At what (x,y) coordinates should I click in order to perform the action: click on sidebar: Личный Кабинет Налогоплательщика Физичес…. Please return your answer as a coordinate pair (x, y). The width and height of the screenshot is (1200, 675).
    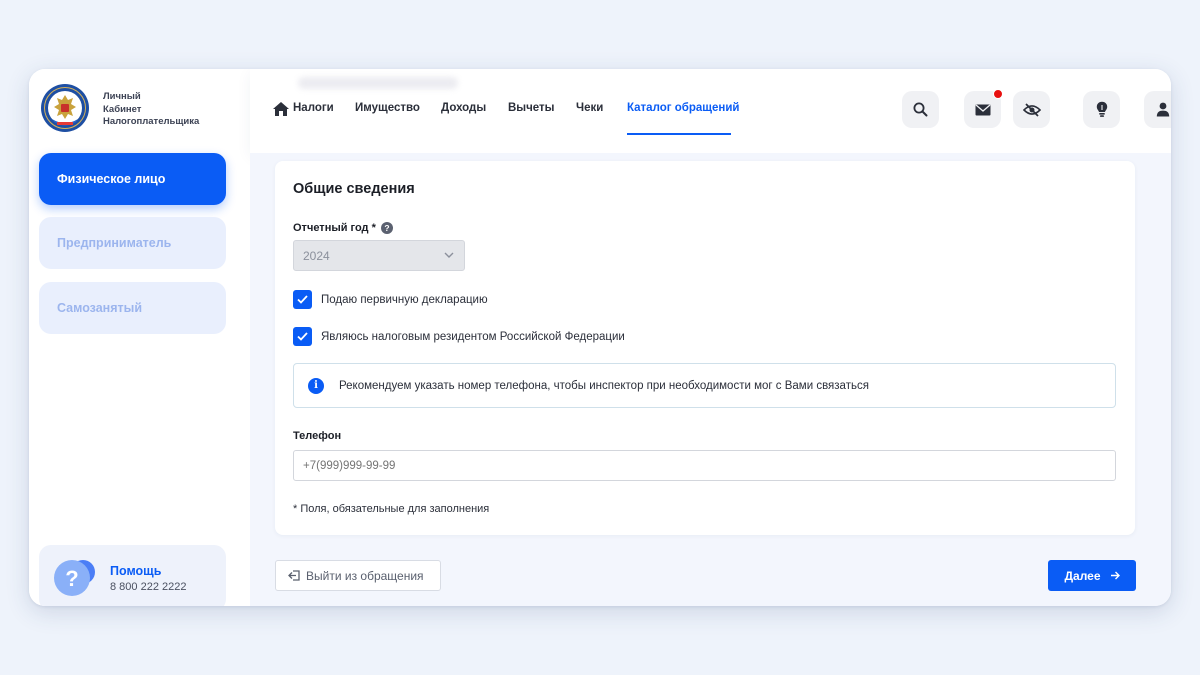
    Looking at the image, I should click on (139, 337).